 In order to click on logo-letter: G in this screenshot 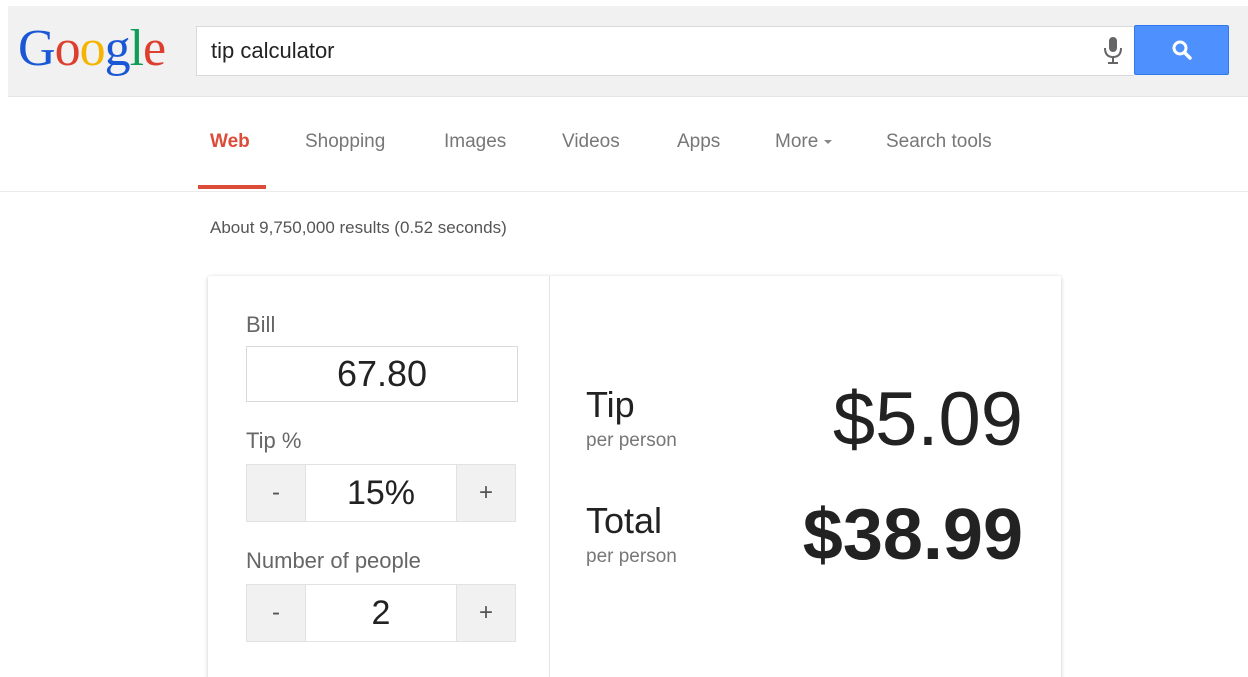, I will do `click(37, 48)`.